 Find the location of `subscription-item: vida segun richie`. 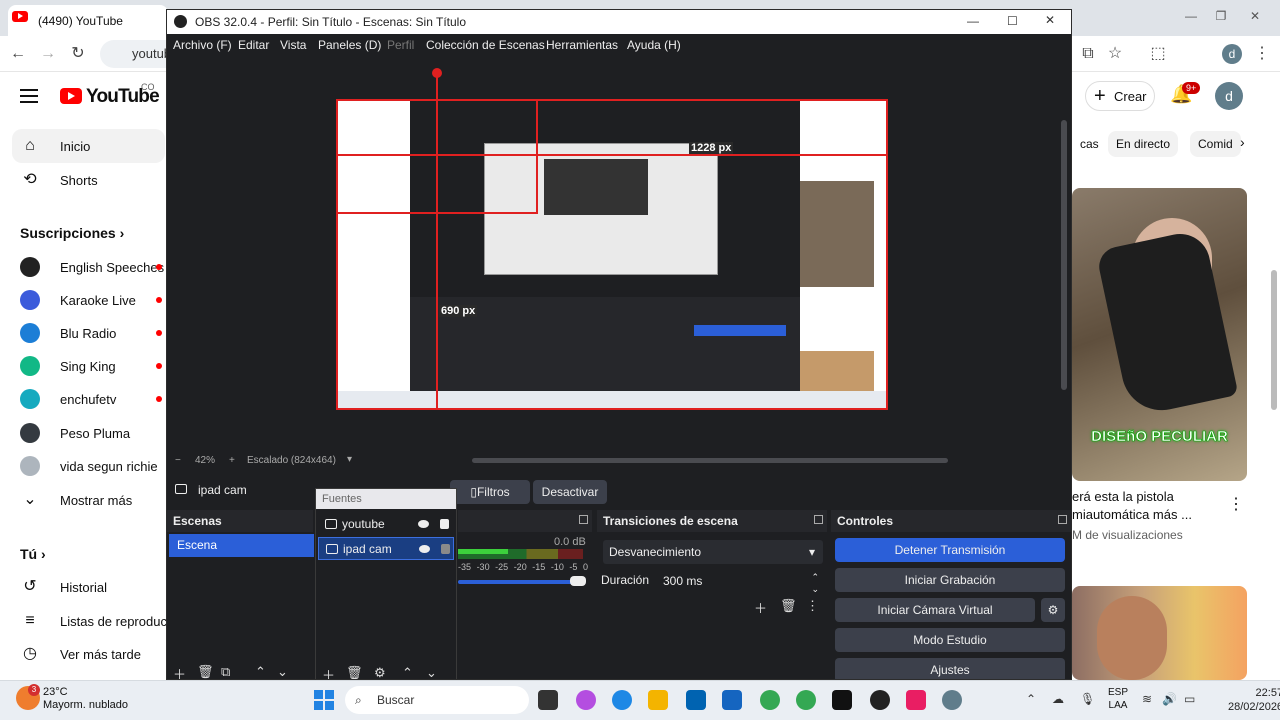

subscription-item: vida segun richie is located at coordinates (82, 466).